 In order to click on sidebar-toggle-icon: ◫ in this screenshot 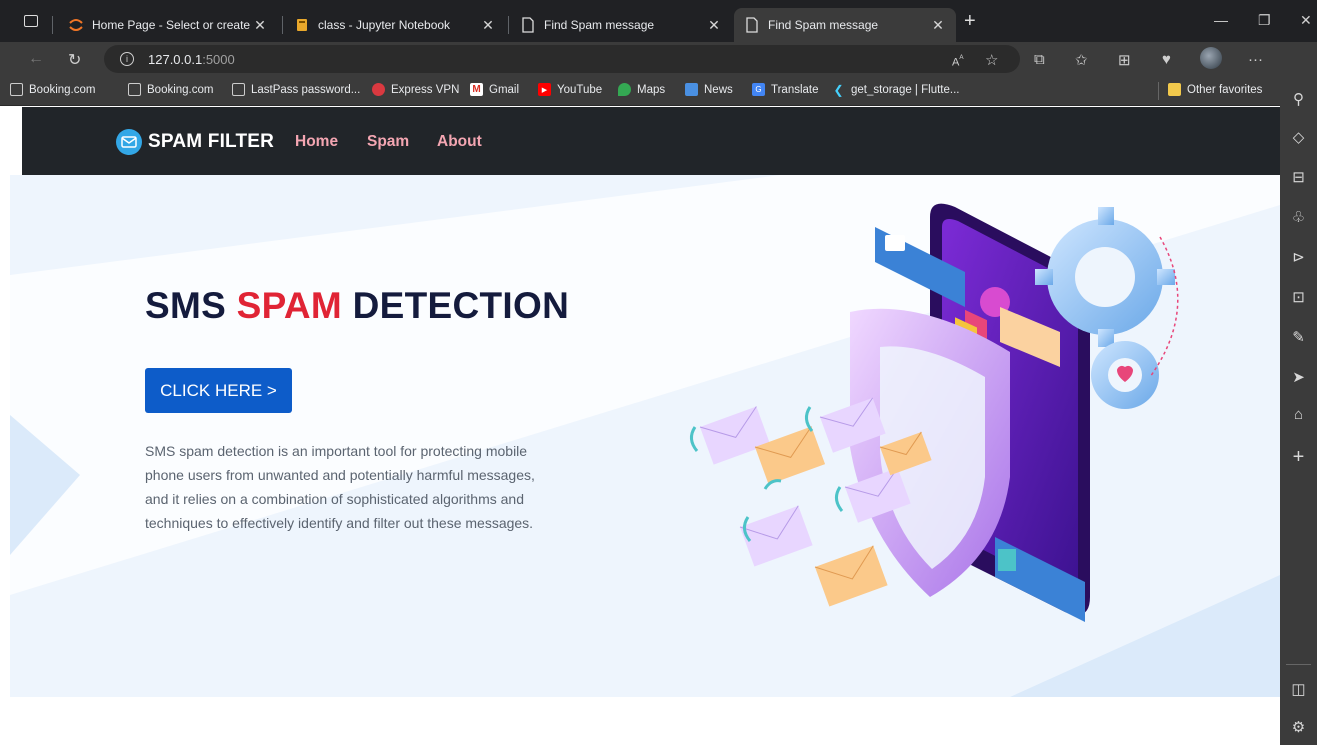, I will do `click(1298, 689)`.